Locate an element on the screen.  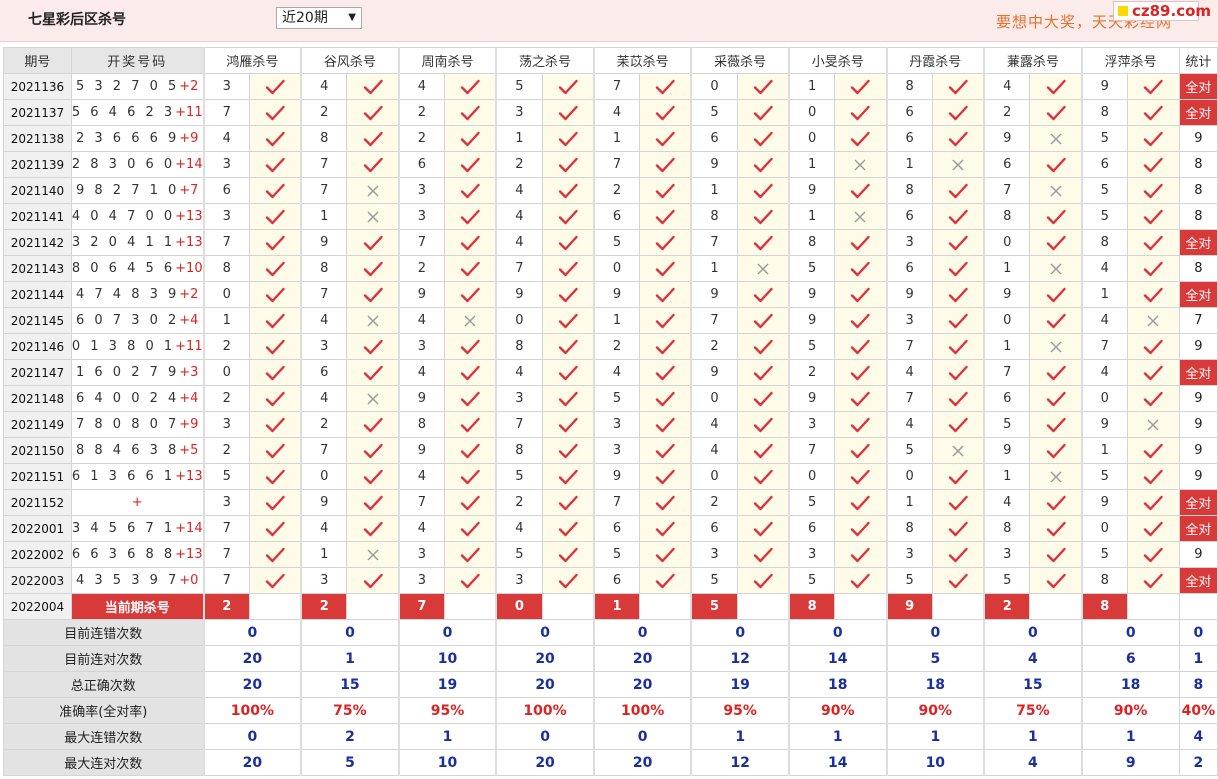
stat-label: 总正确次数 is located at coordinates (103, 684).